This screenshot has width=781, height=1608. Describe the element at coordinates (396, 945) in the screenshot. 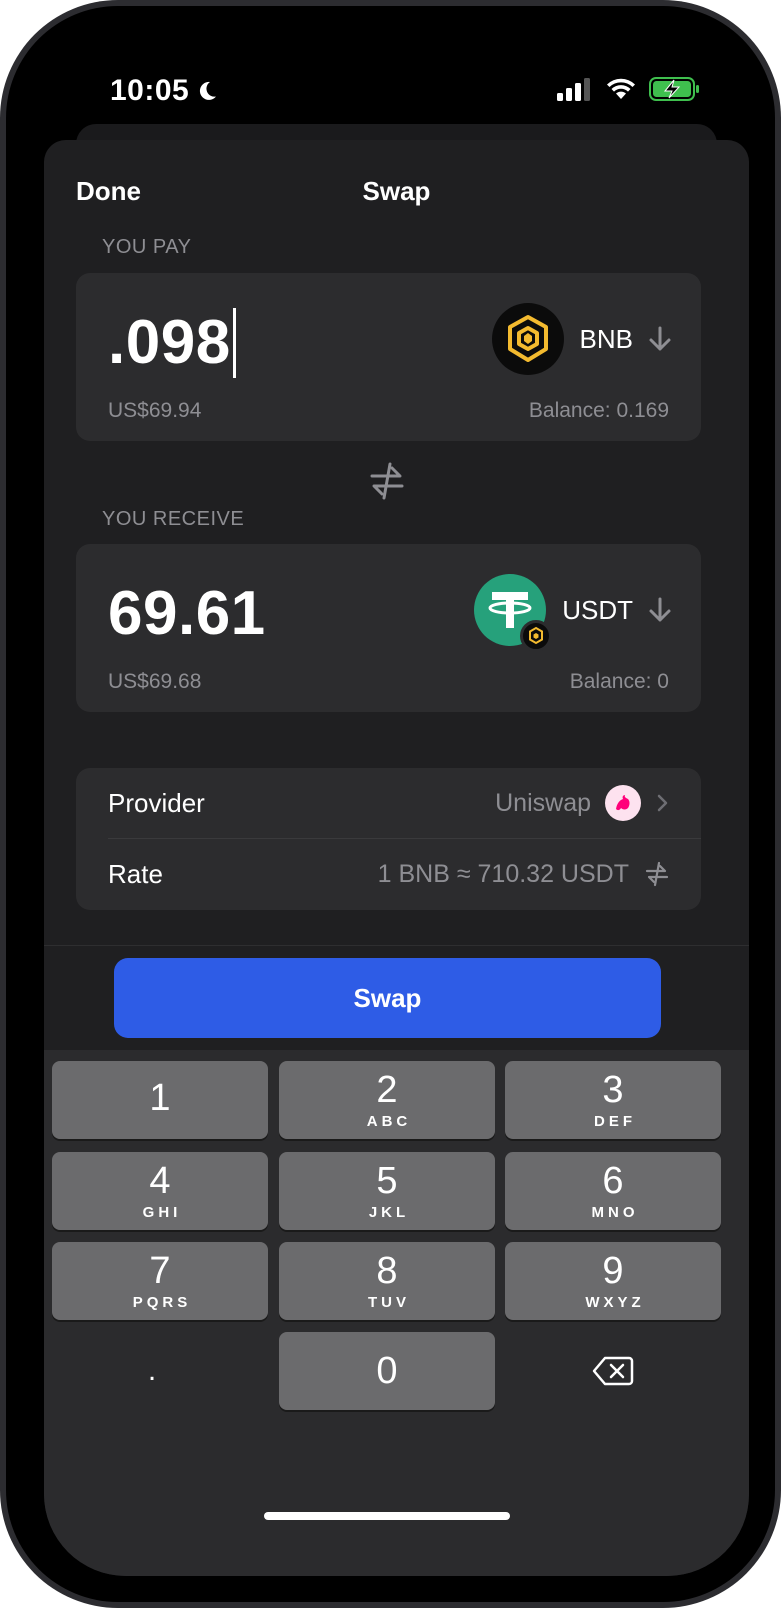

I see `sheet-divider` at that location.